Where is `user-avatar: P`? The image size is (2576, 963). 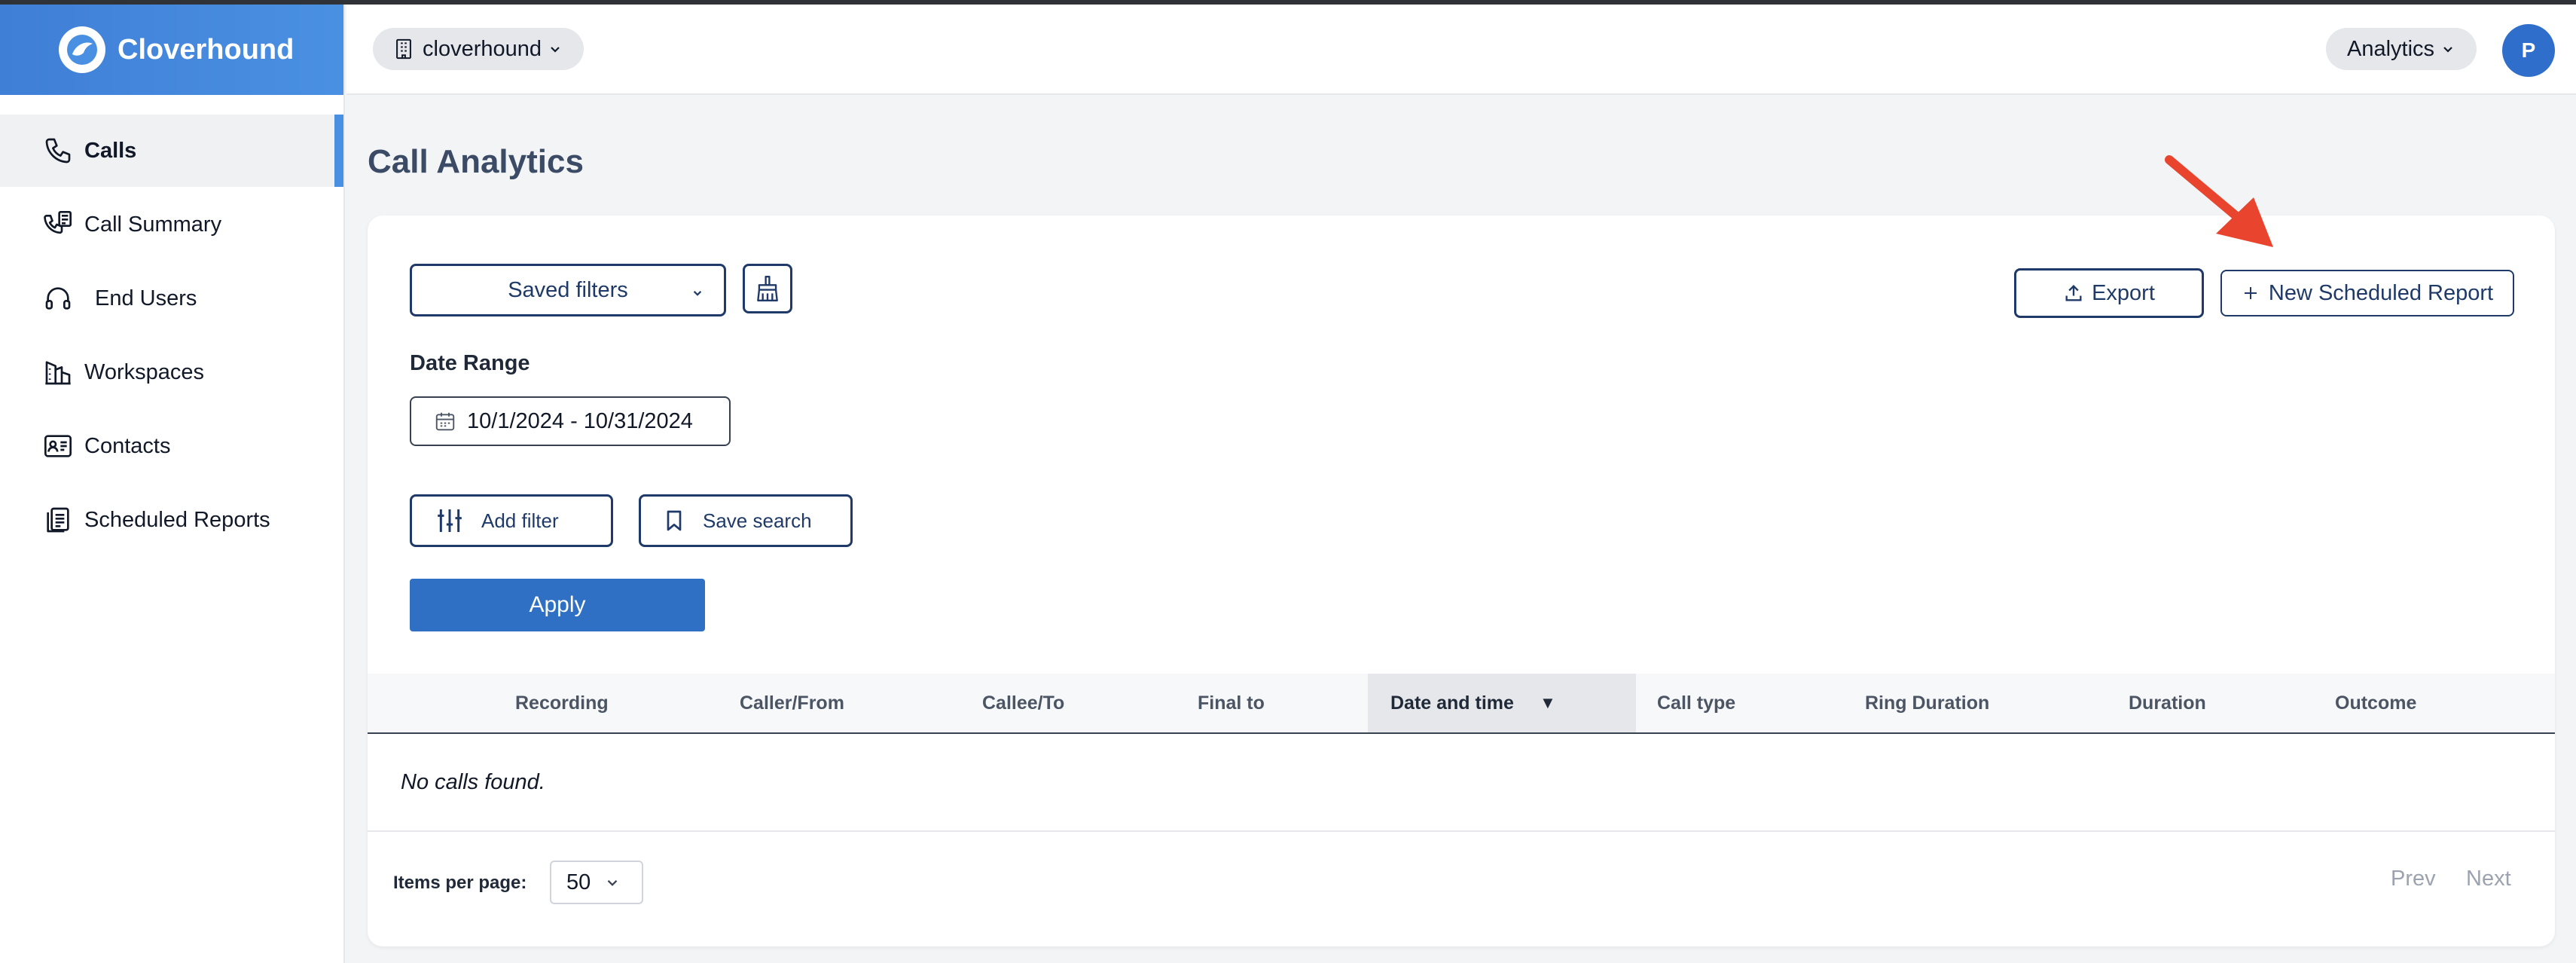 user-avatar: P is located at coordinates (2528, 50).